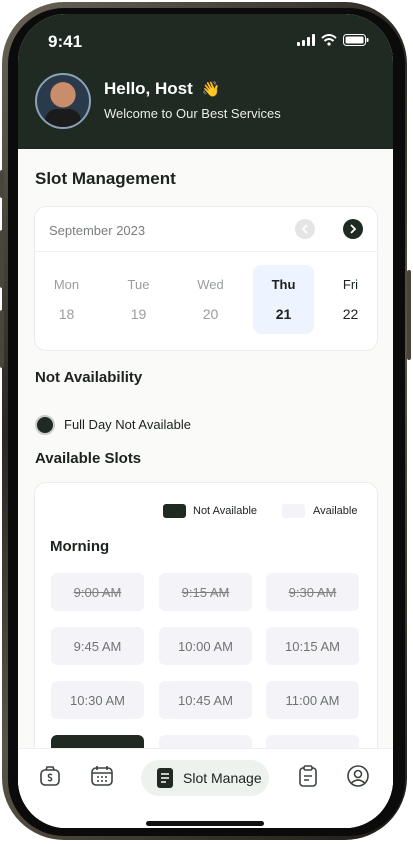 The height and width of the screenshot is (844, 413). I want to click on signal-icon, so click(306, 40).